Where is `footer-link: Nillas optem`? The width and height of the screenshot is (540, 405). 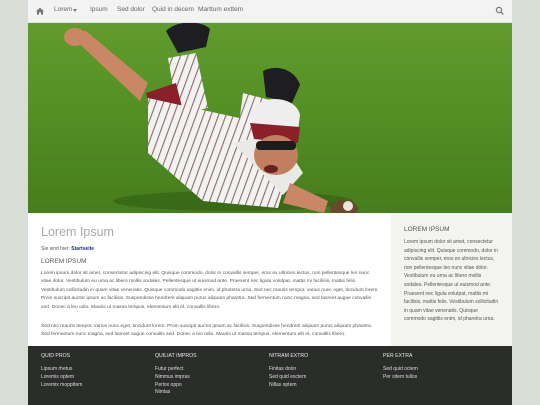 footer-link: Nillas optem is located at coordinates (324, 386).